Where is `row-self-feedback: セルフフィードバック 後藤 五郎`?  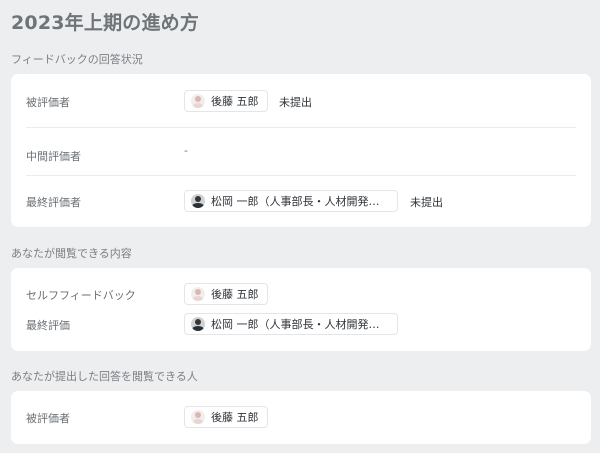 row-self-feedback: セルフフィードバック 後藤 五郎 is located at coordinates (301, 294).